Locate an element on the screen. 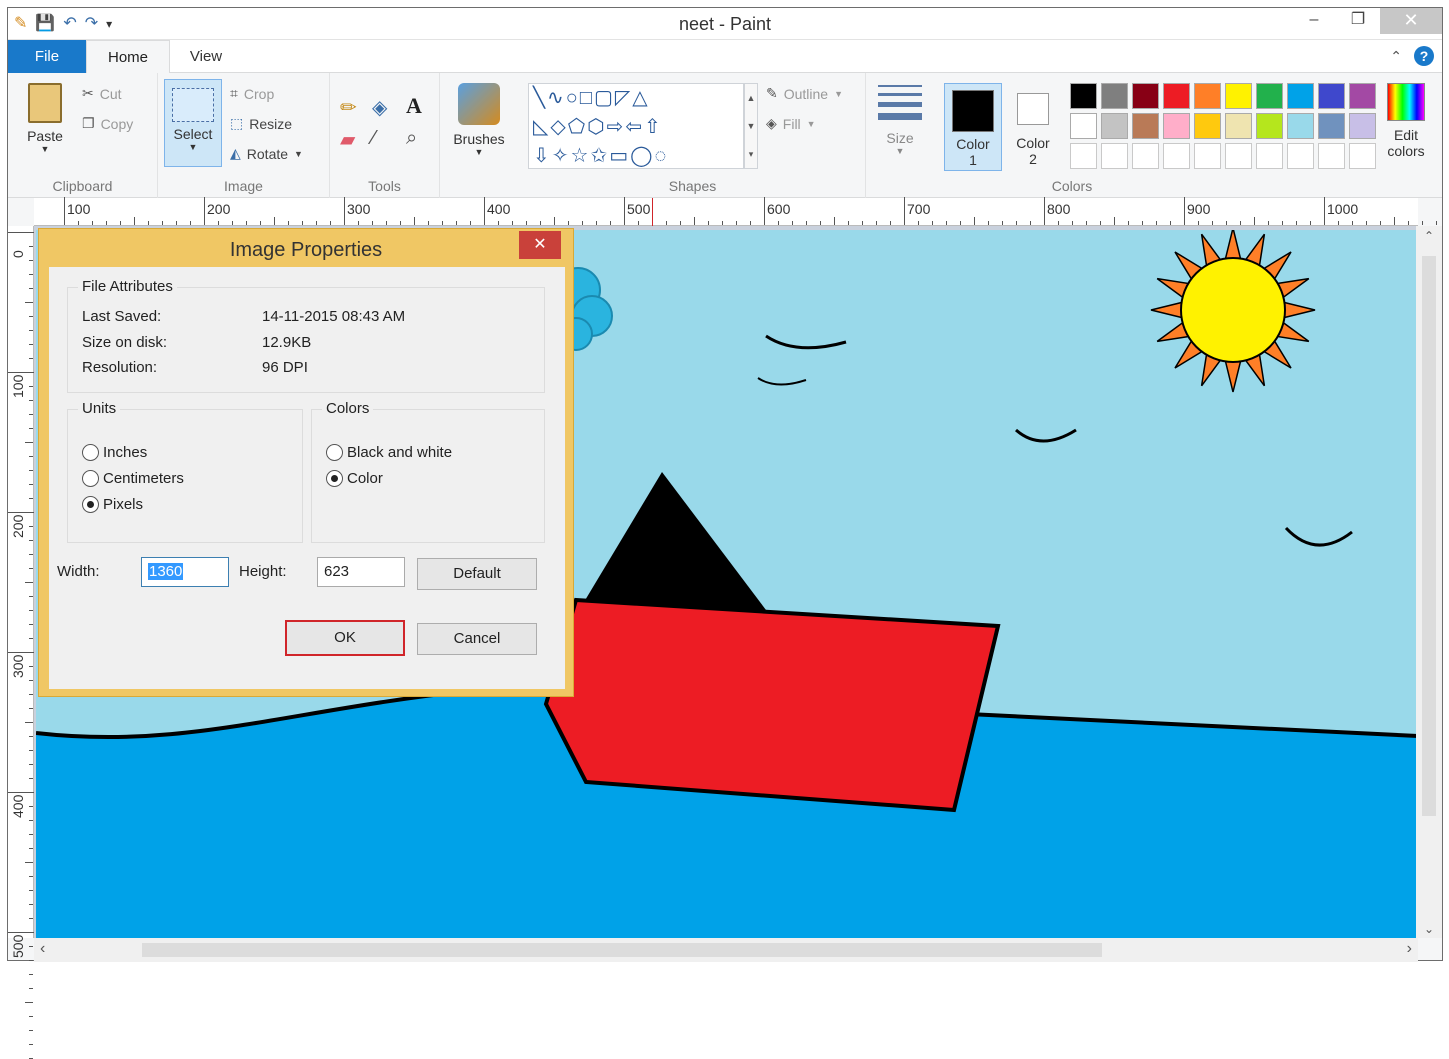 The width and height of the screenshot is (1449, 1059). size-button: Size ▼ is located at coordinates (900, 120).